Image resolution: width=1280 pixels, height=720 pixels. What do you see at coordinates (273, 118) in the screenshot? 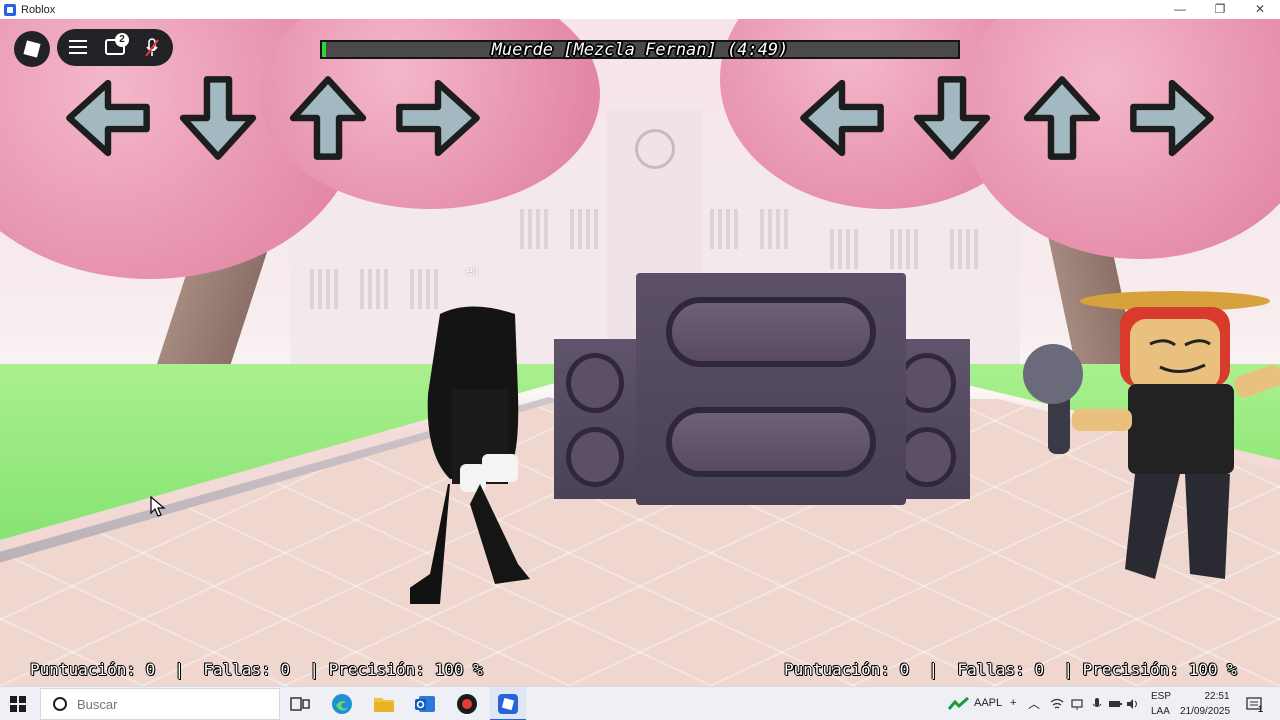
I see `player-arrow-receptors` at bounding box center [273, 118].